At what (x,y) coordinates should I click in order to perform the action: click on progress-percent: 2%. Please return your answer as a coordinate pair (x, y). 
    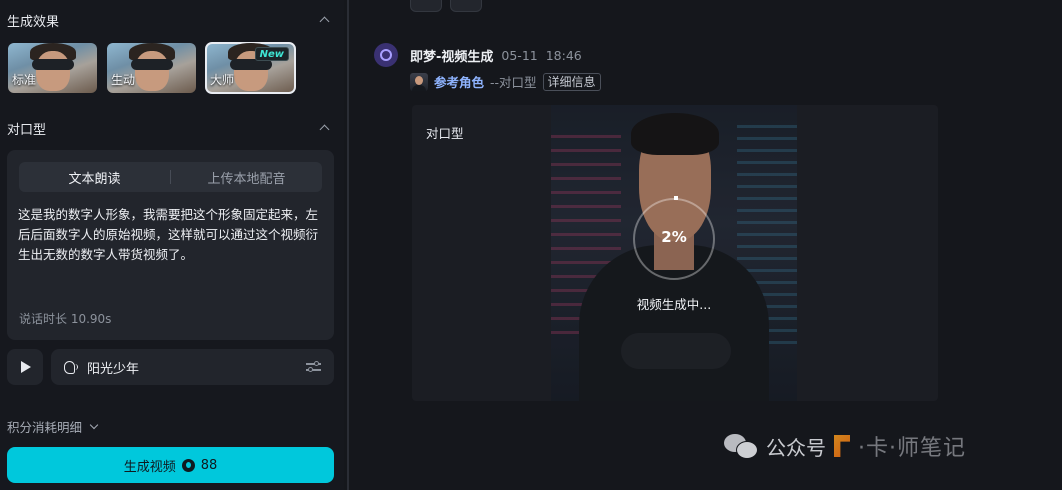
    Looking at the image, I should click on (674, 237).